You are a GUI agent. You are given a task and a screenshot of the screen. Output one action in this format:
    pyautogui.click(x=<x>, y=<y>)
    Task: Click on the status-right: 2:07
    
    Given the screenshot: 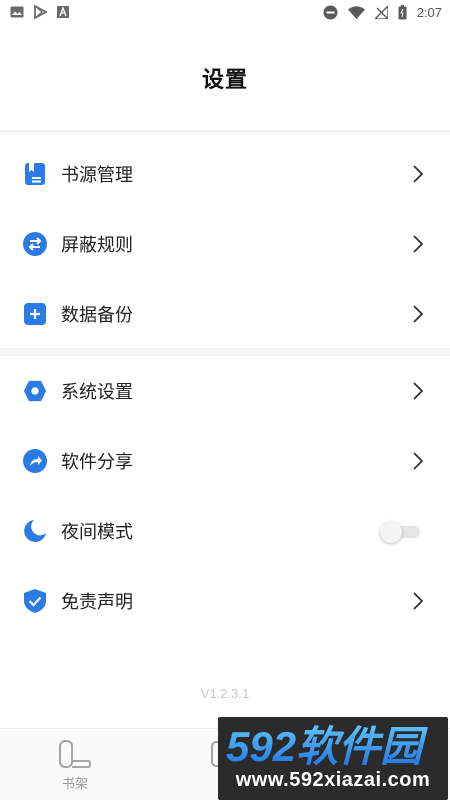 What is the action you would take?
    pyautogui.click(x=382, y=12)
    